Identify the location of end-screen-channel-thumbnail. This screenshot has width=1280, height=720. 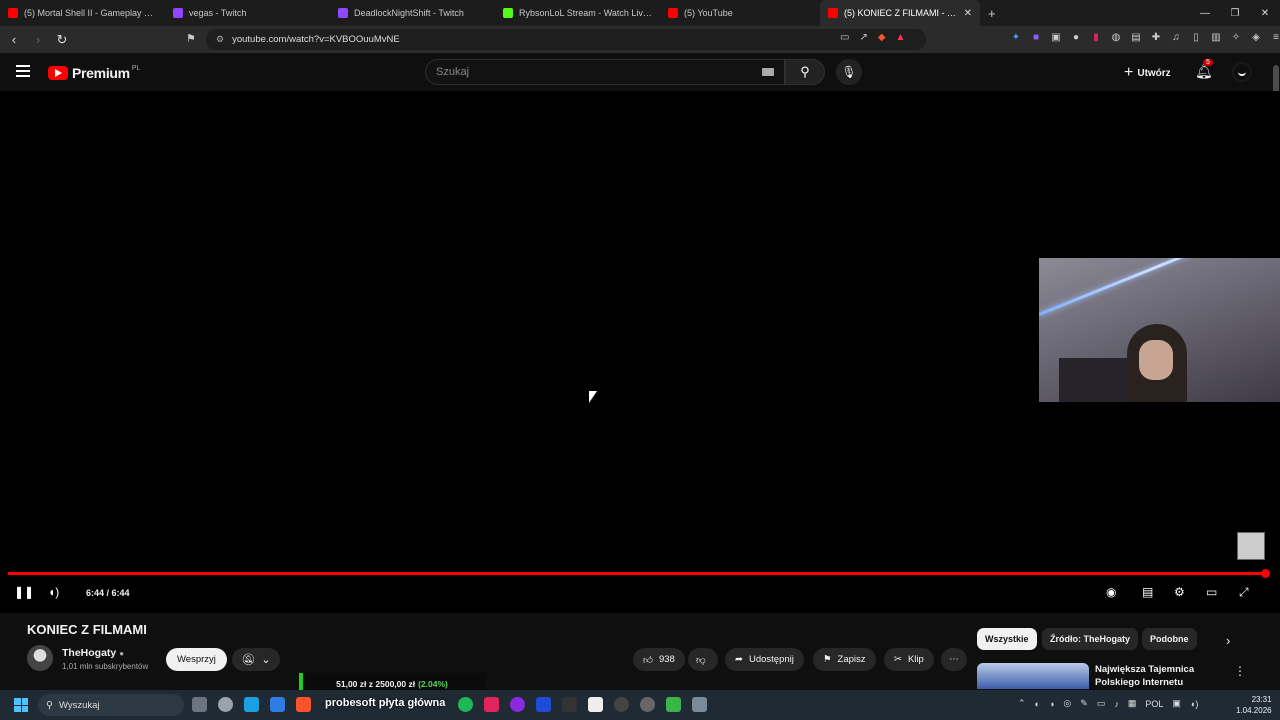
(1251, 546).